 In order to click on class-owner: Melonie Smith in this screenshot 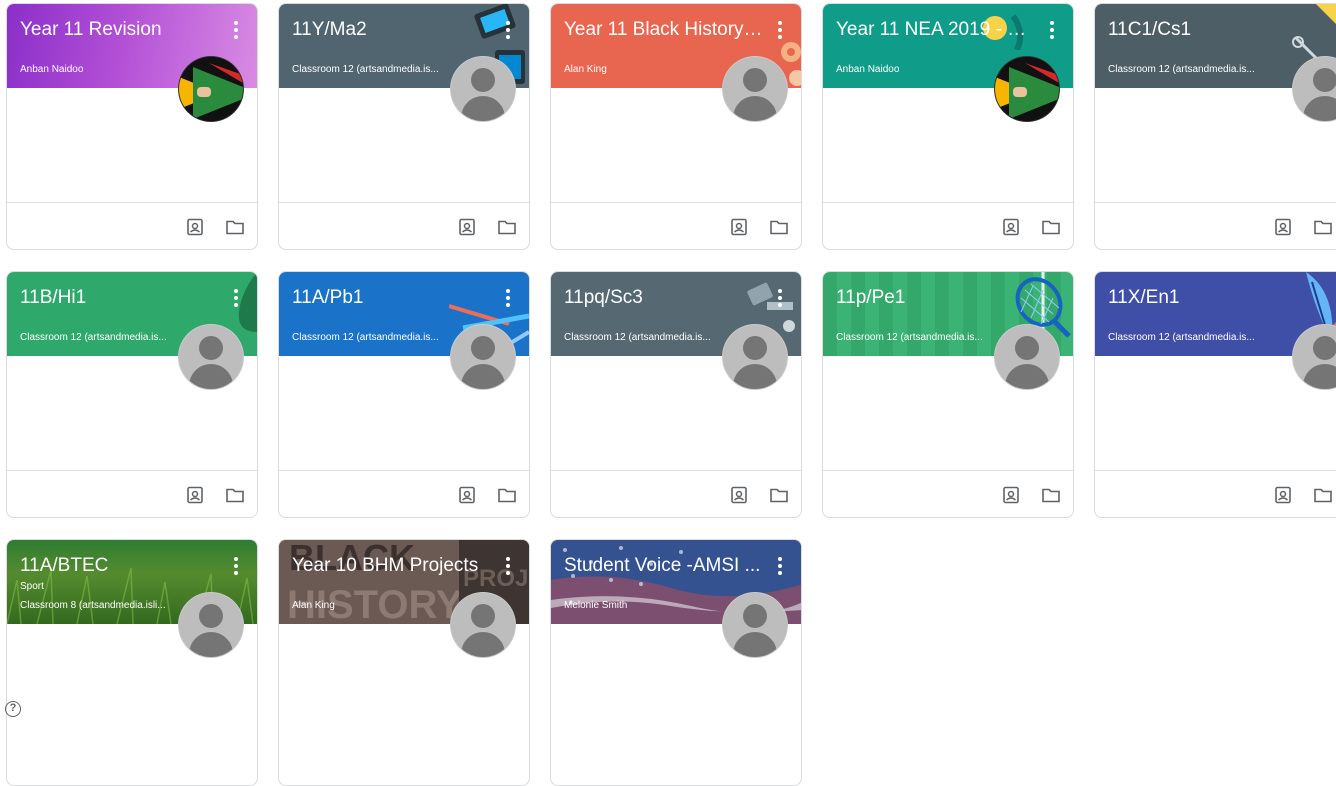, I will do `click(596, 605)`.